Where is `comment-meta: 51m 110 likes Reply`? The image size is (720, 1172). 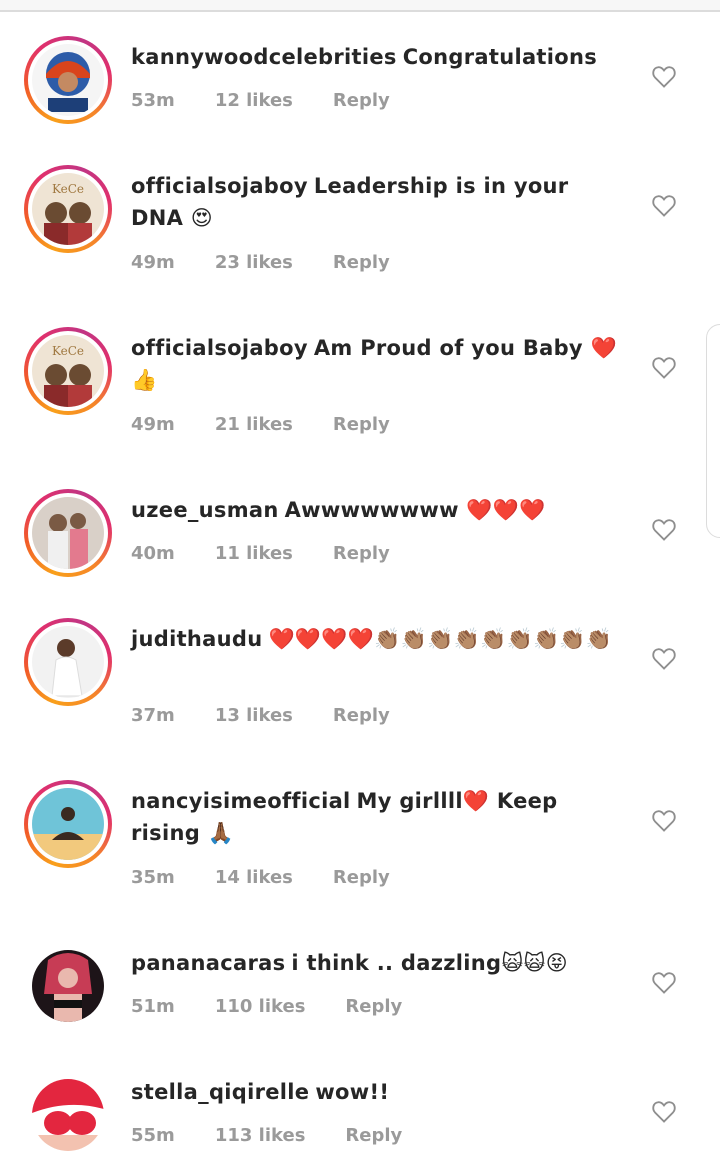
comment-meta: 51m 110 likes Reply is located at coordinates (266, 1006).